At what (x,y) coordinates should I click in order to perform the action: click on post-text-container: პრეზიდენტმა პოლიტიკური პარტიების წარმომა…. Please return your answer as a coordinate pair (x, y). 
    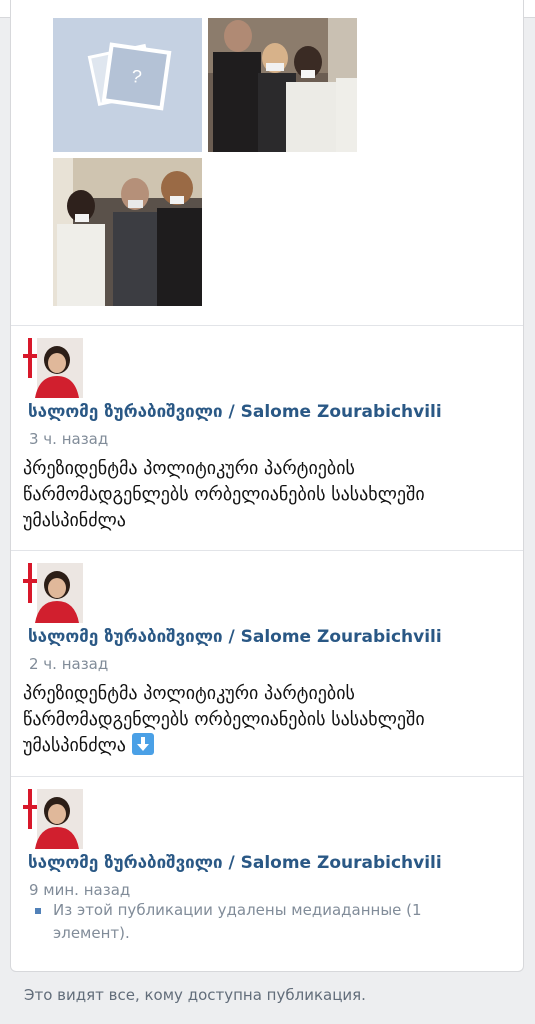
    Looking at the image, I should click on (263, 720).